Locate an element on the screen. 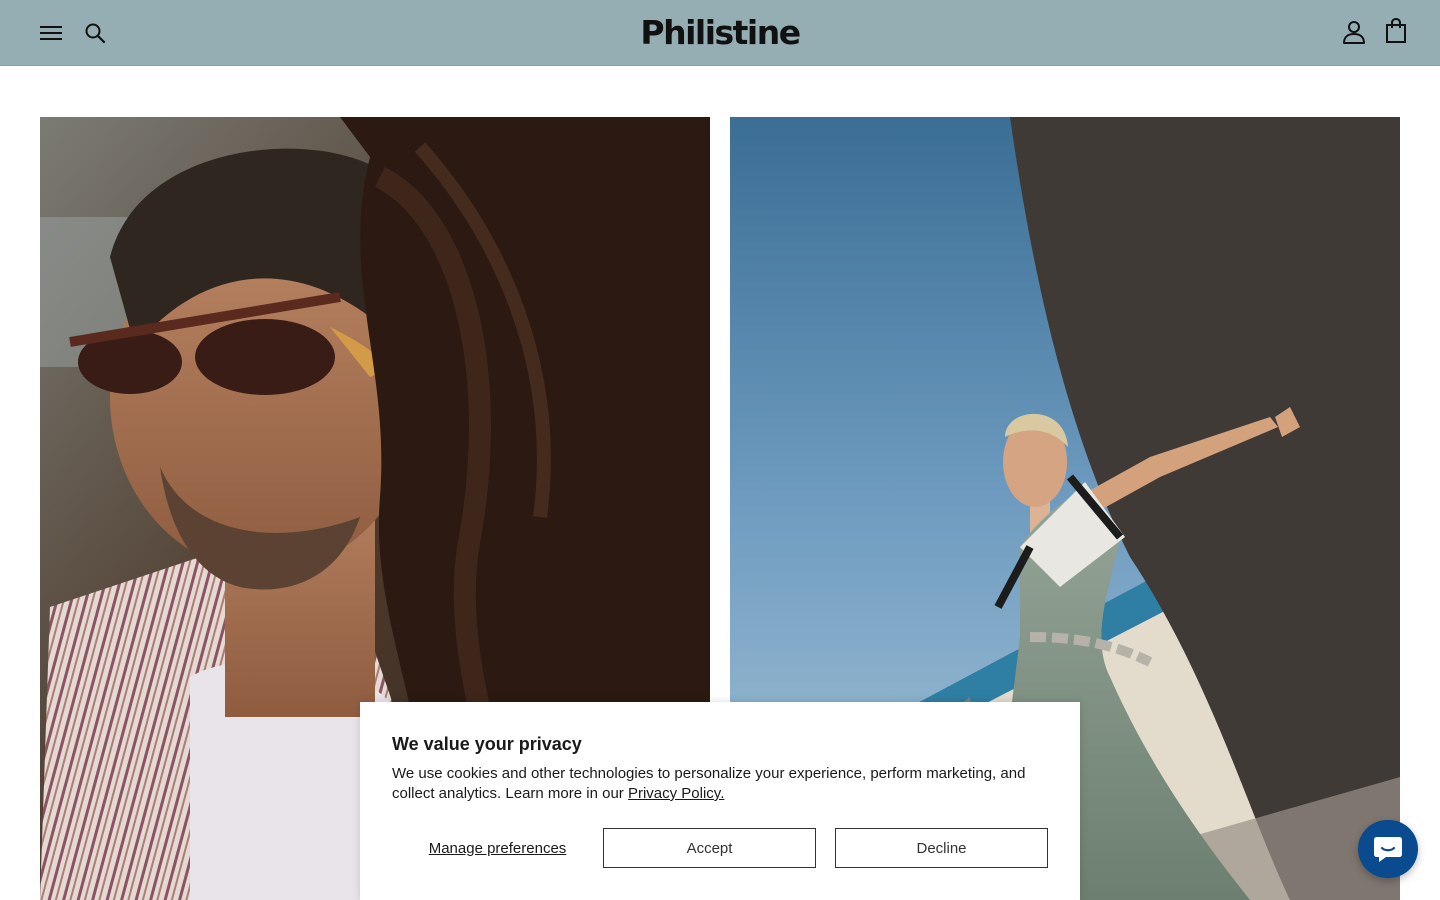  shopping-bag-icon is located at coordinates (1396, 31).